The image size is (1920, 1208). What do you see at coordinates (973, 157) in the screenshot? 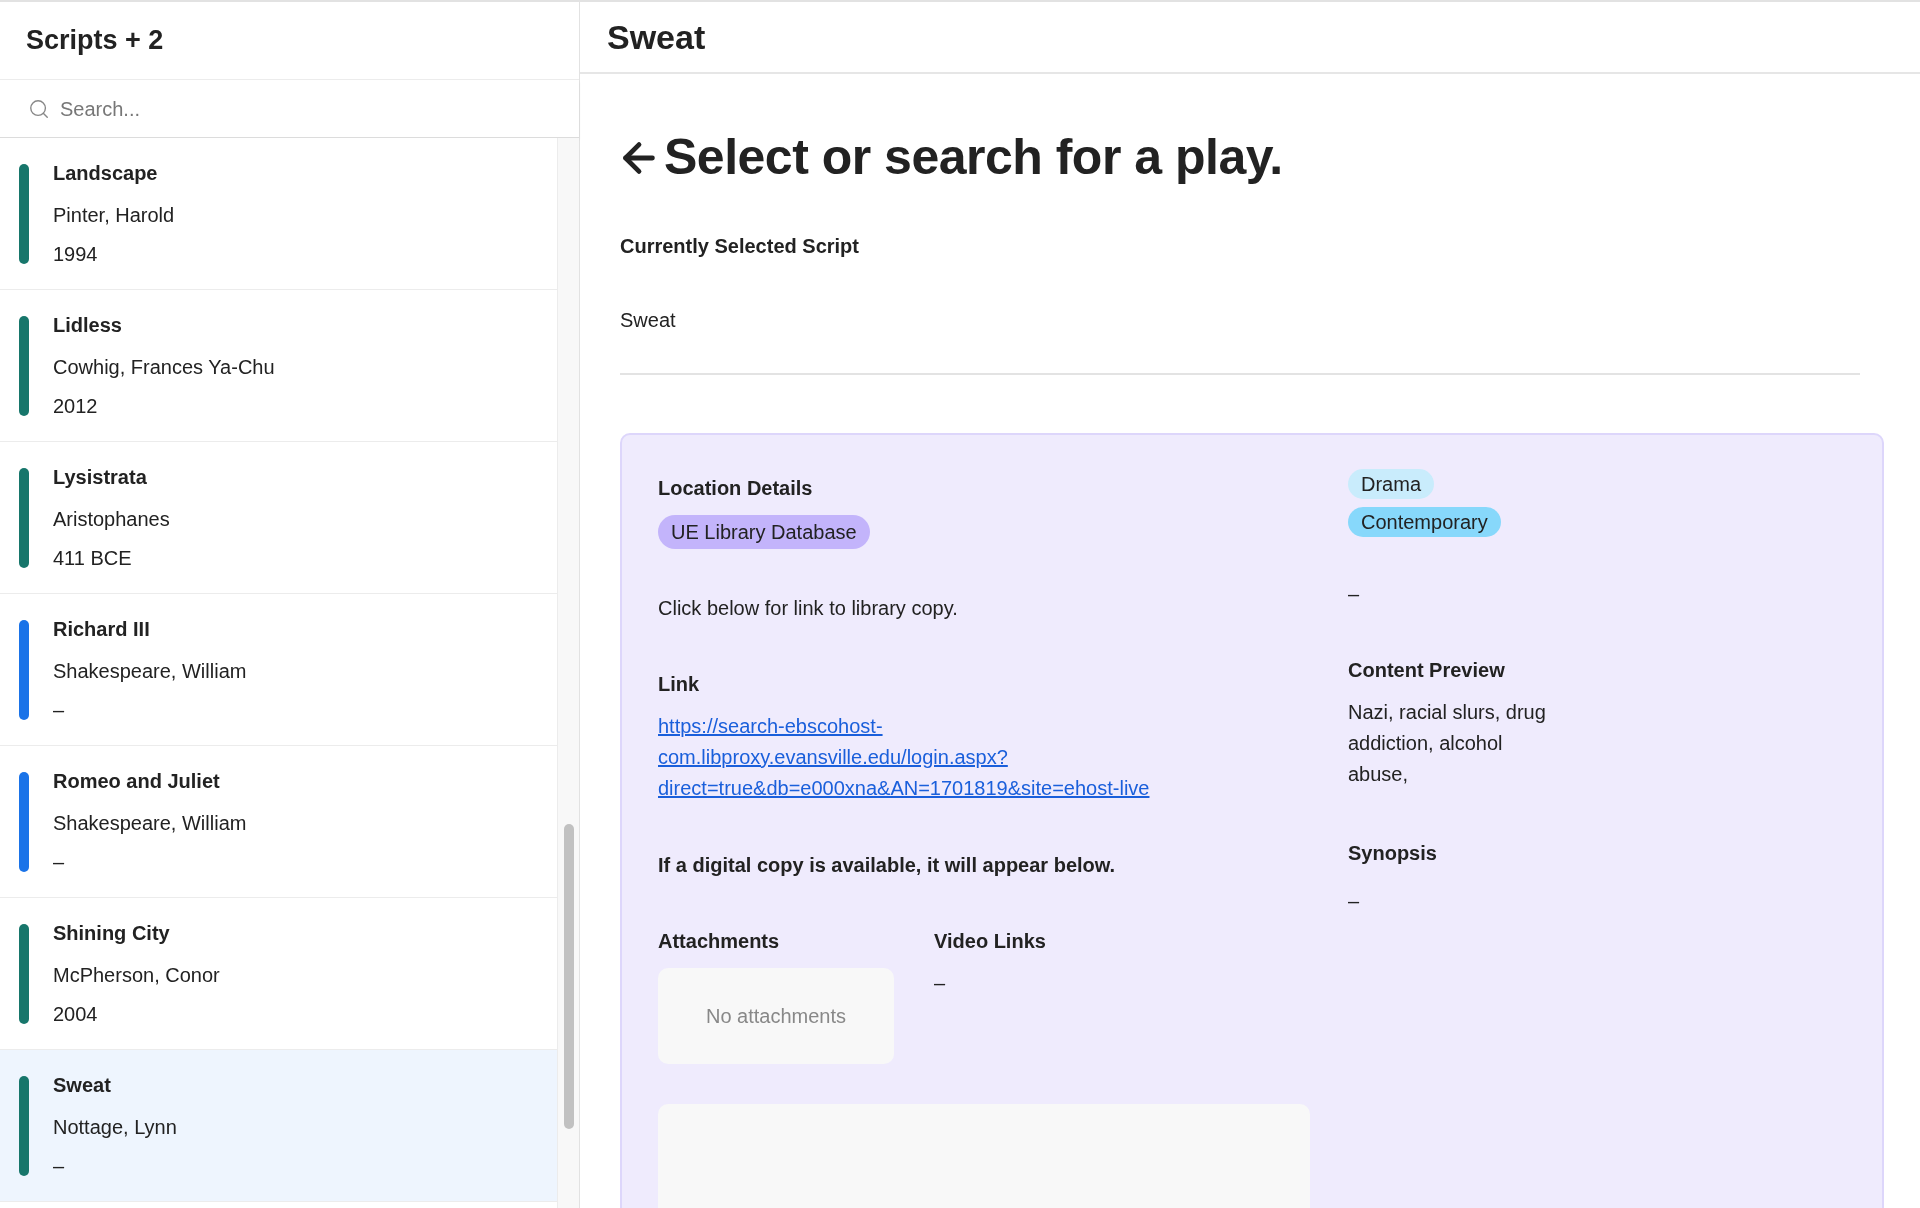
I see `page-heading: Select or search for a play.` at bounding box center [973, 157].